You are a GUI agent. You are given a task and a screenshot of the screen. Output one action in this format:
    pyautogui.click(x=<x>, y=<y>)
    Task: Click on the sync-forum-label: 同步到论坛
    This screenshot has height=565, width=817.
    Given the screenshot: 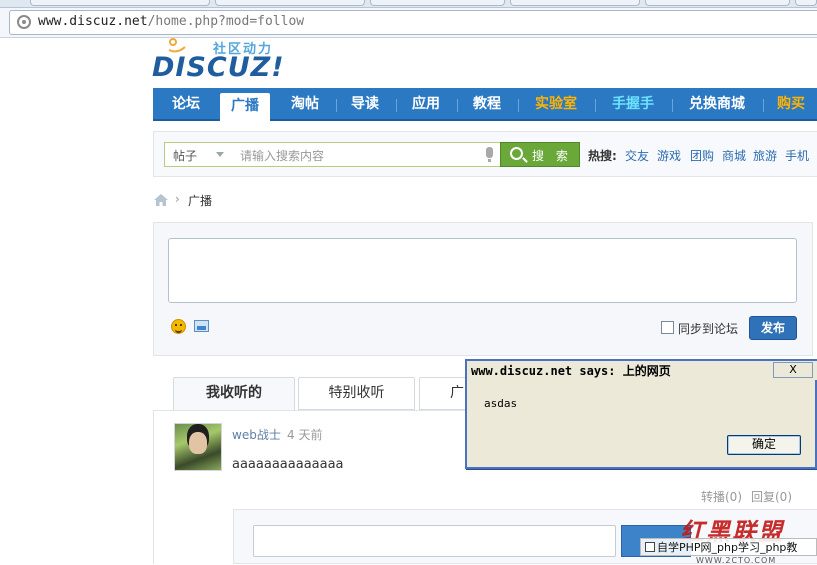 What is the action you would take?
    pyautogui.click(x=708, y=329)
    